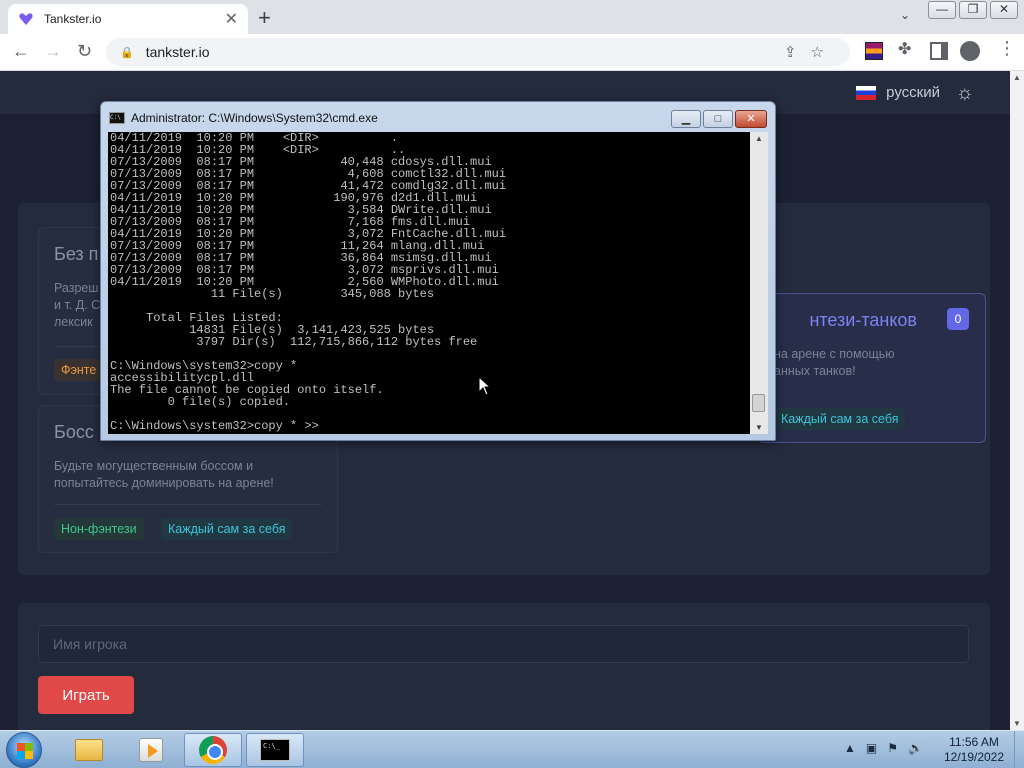 The width and height of the screenshot is (1024, 768). Describe the element at coordinates (86, 695) in the screenshot. I see `play-button: Играть` at that location.